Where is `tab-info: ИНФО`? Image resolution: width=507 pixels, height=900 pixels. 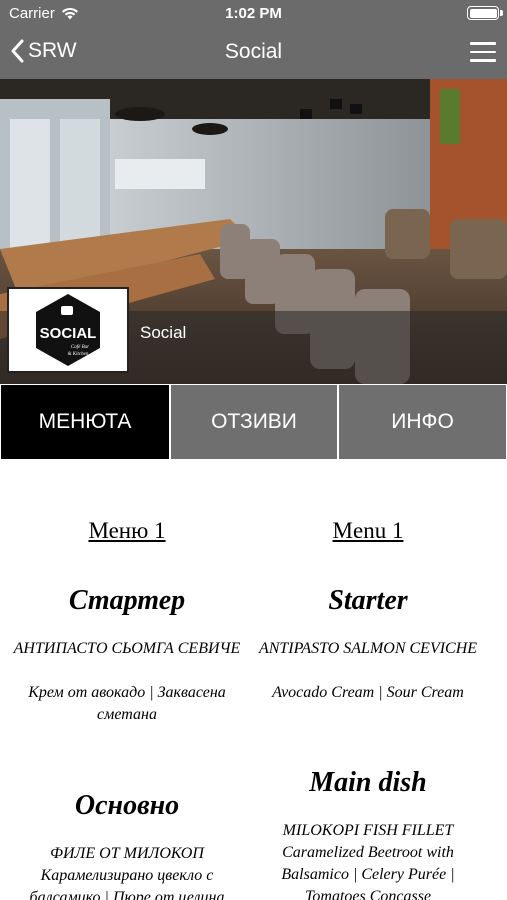 tab-info: ИНФО is located at coordinates (422, 422).